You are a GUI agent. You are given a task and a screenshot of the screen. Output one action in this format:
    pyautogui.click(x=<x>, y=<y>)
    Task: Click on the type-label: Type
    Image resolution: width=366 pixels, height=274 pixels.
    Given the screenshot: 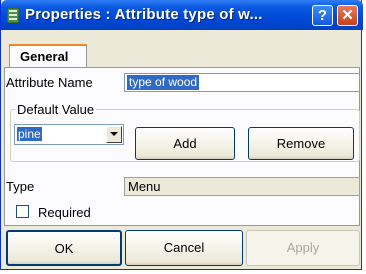 What is the action you would take?
    pyautogui.click(x=20, y=186)
    